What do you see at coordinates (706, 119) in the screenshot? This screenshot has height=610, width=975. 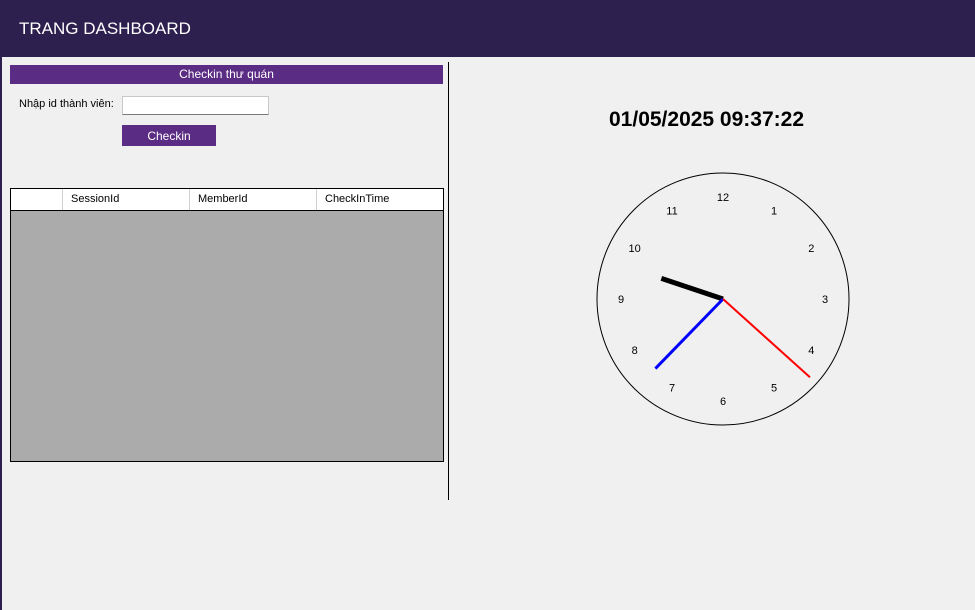 I see `current-datetime: 01/05/2025 09:37:22` at bounding box center [706, 119].